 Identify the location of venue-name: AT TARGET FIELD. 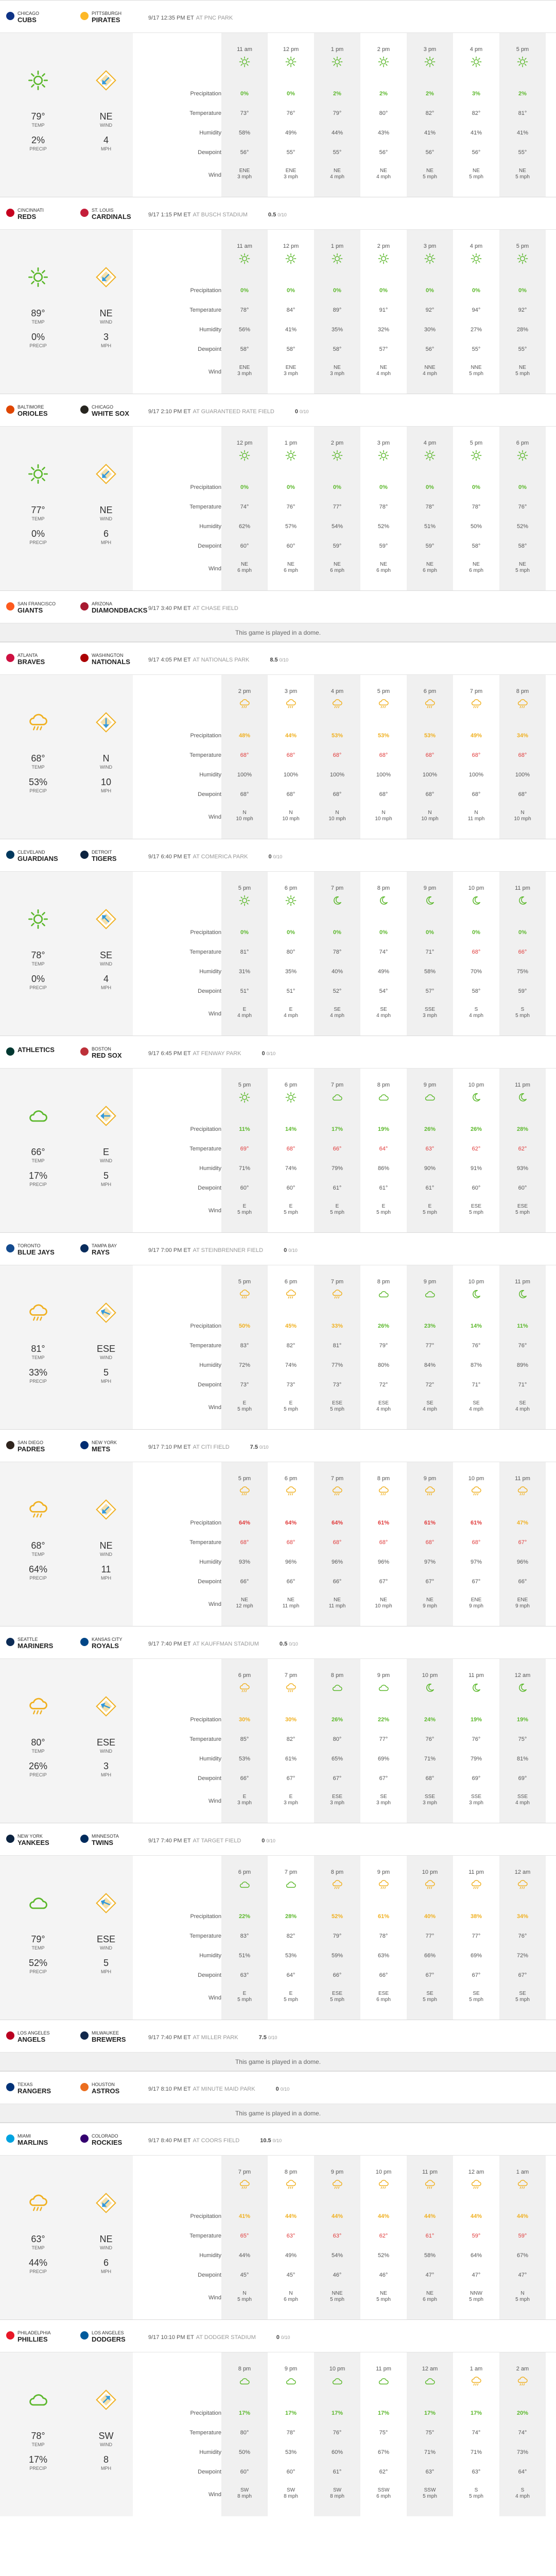
(217, 1841).